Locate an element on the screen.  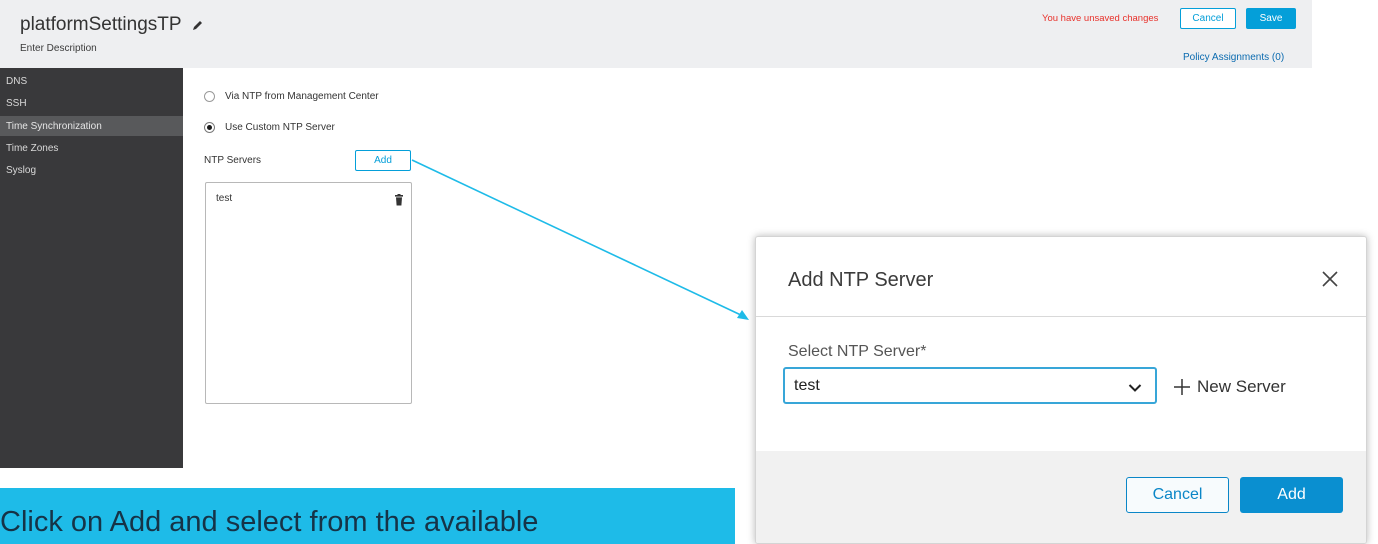
radio-label: Use Custom NTP Server is located at coordinates (280, 127).